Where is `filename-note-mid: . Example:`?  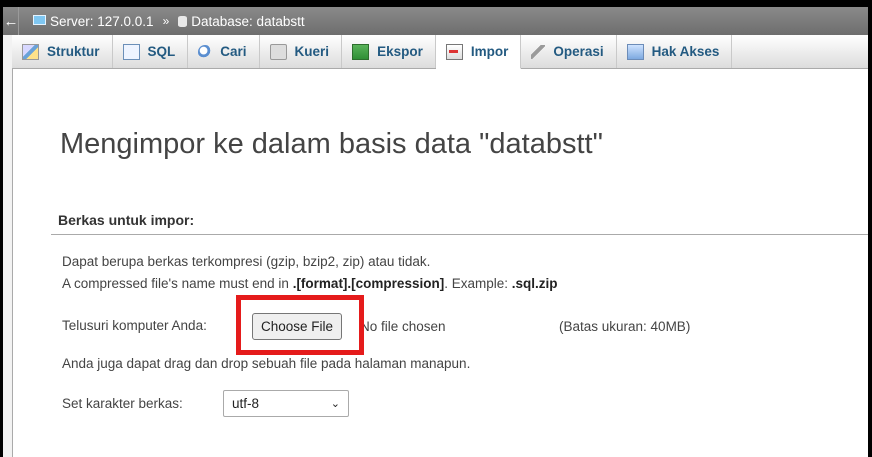
filename-note-mid: . Example: is located at coordinates (478, 283).